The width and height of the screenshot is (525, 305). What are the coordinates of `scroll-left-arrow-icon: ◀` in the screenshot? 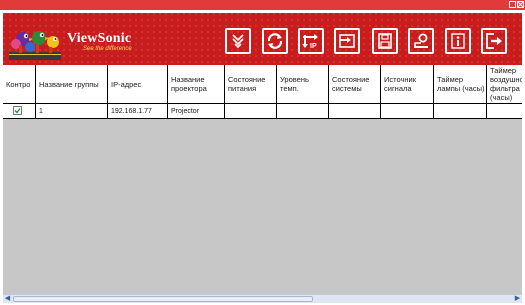 It's located at (7, 299).